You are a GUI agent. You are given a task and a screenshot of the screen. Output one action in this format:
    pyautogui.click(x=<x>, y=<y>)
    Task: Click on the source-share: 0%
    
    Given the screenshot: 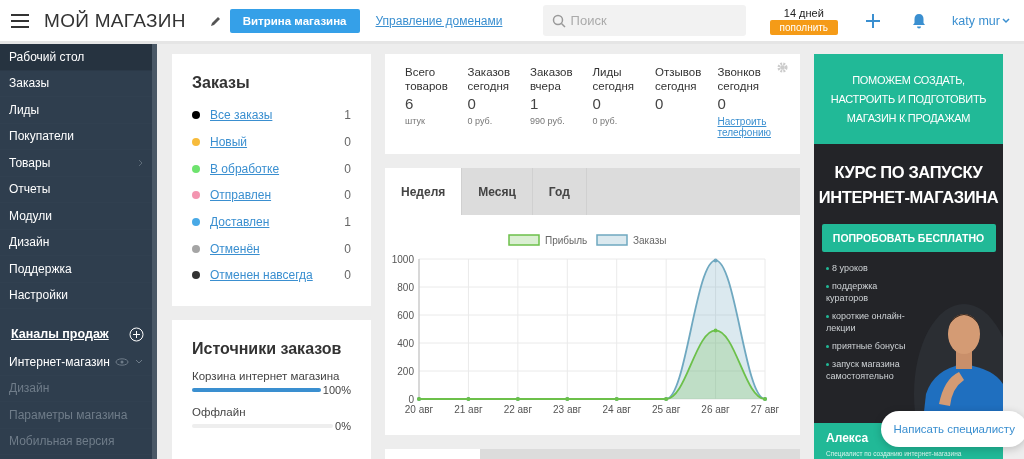 What is the action you would take?
    pyautogui.click(x=343, y=426)
    